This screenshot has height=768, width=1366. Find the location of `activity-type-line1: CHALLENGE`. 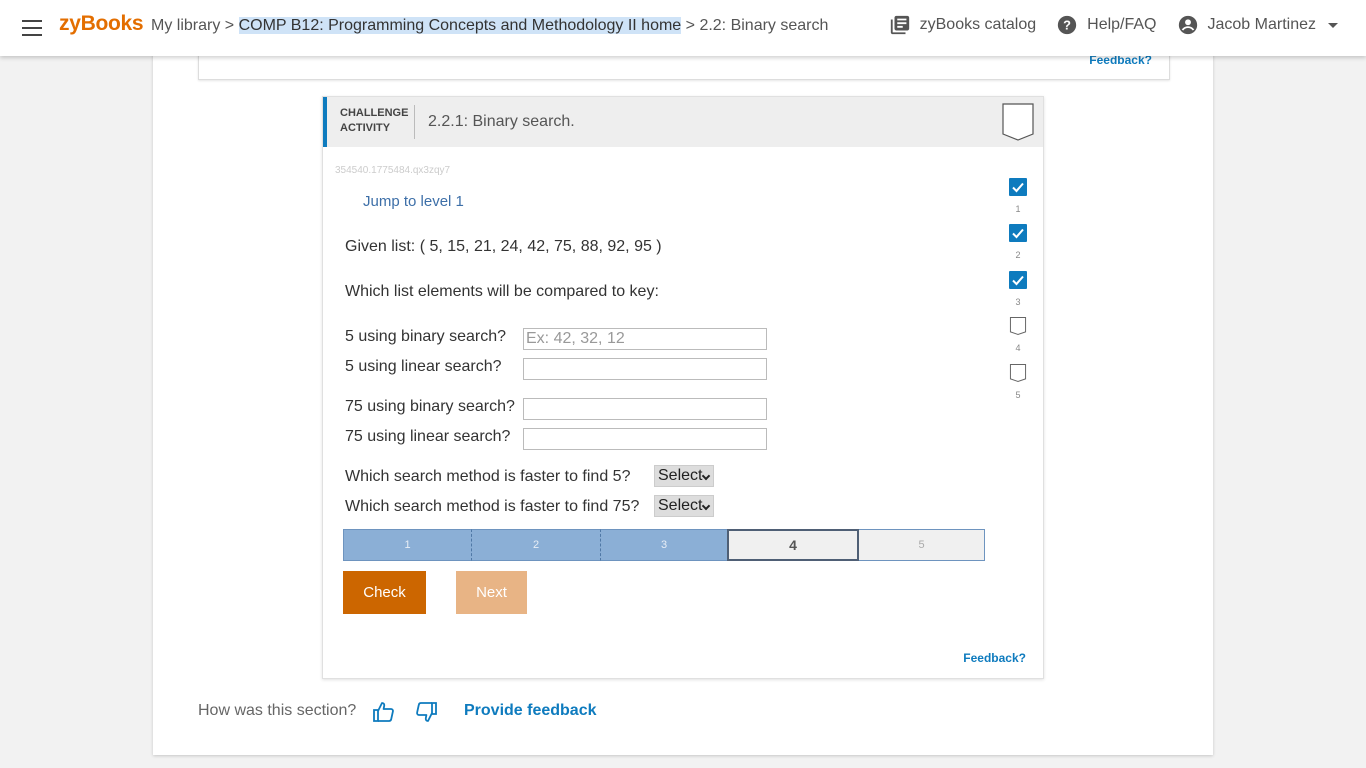

activity-type-line1: CHALLENGE is located at coordinates (374, 113).